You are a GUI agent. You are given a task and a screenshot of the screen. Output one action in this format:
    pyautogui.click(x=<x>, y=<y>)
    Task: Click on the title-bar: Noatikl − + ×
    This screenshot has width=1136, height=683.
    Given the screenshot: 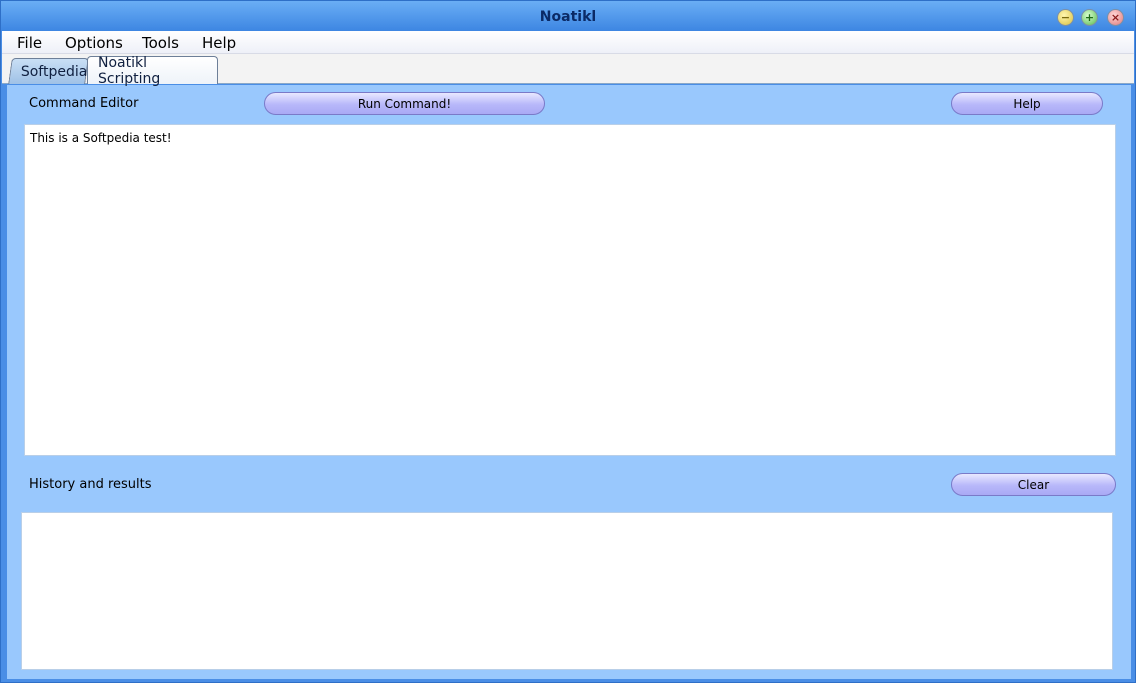 What is the action you would take?
    pyautogui.click(x=568, y=16)
    